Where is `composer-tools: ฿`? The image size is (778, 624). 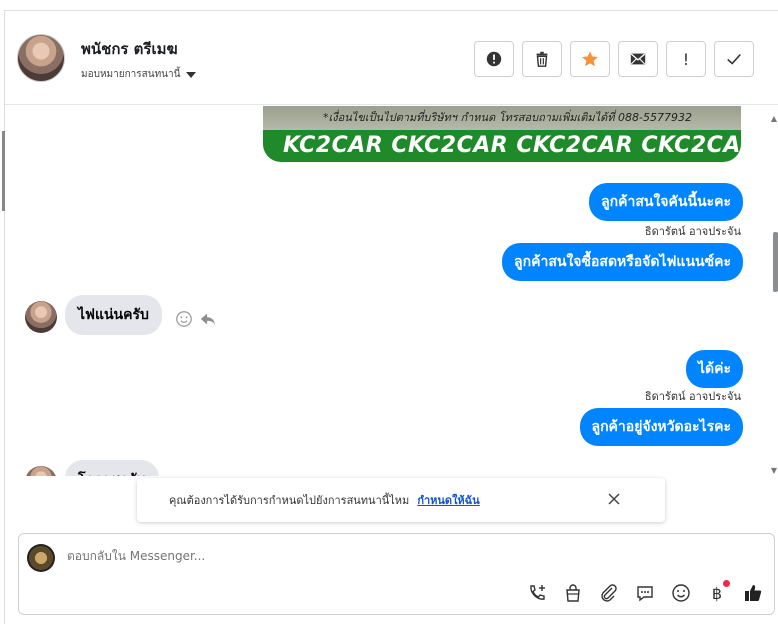
composer-tools: ฿ is located at coordinates (645, 592).